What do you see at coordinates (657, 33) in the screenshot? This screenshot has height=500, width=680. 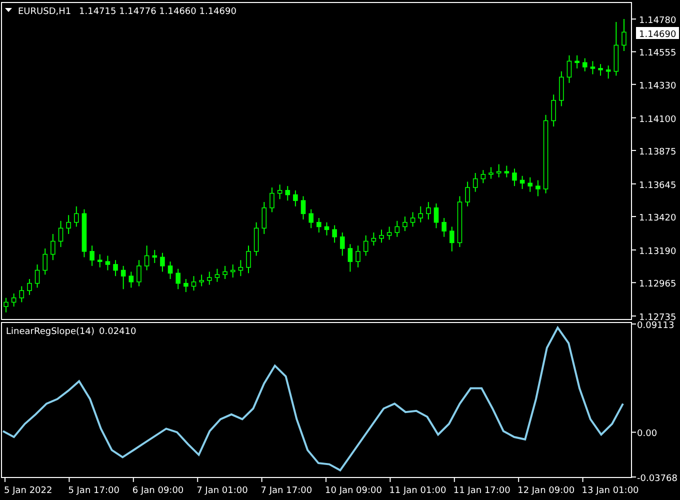 I see `current-price-tag: 1.14690` at bounding box center [657, 33].